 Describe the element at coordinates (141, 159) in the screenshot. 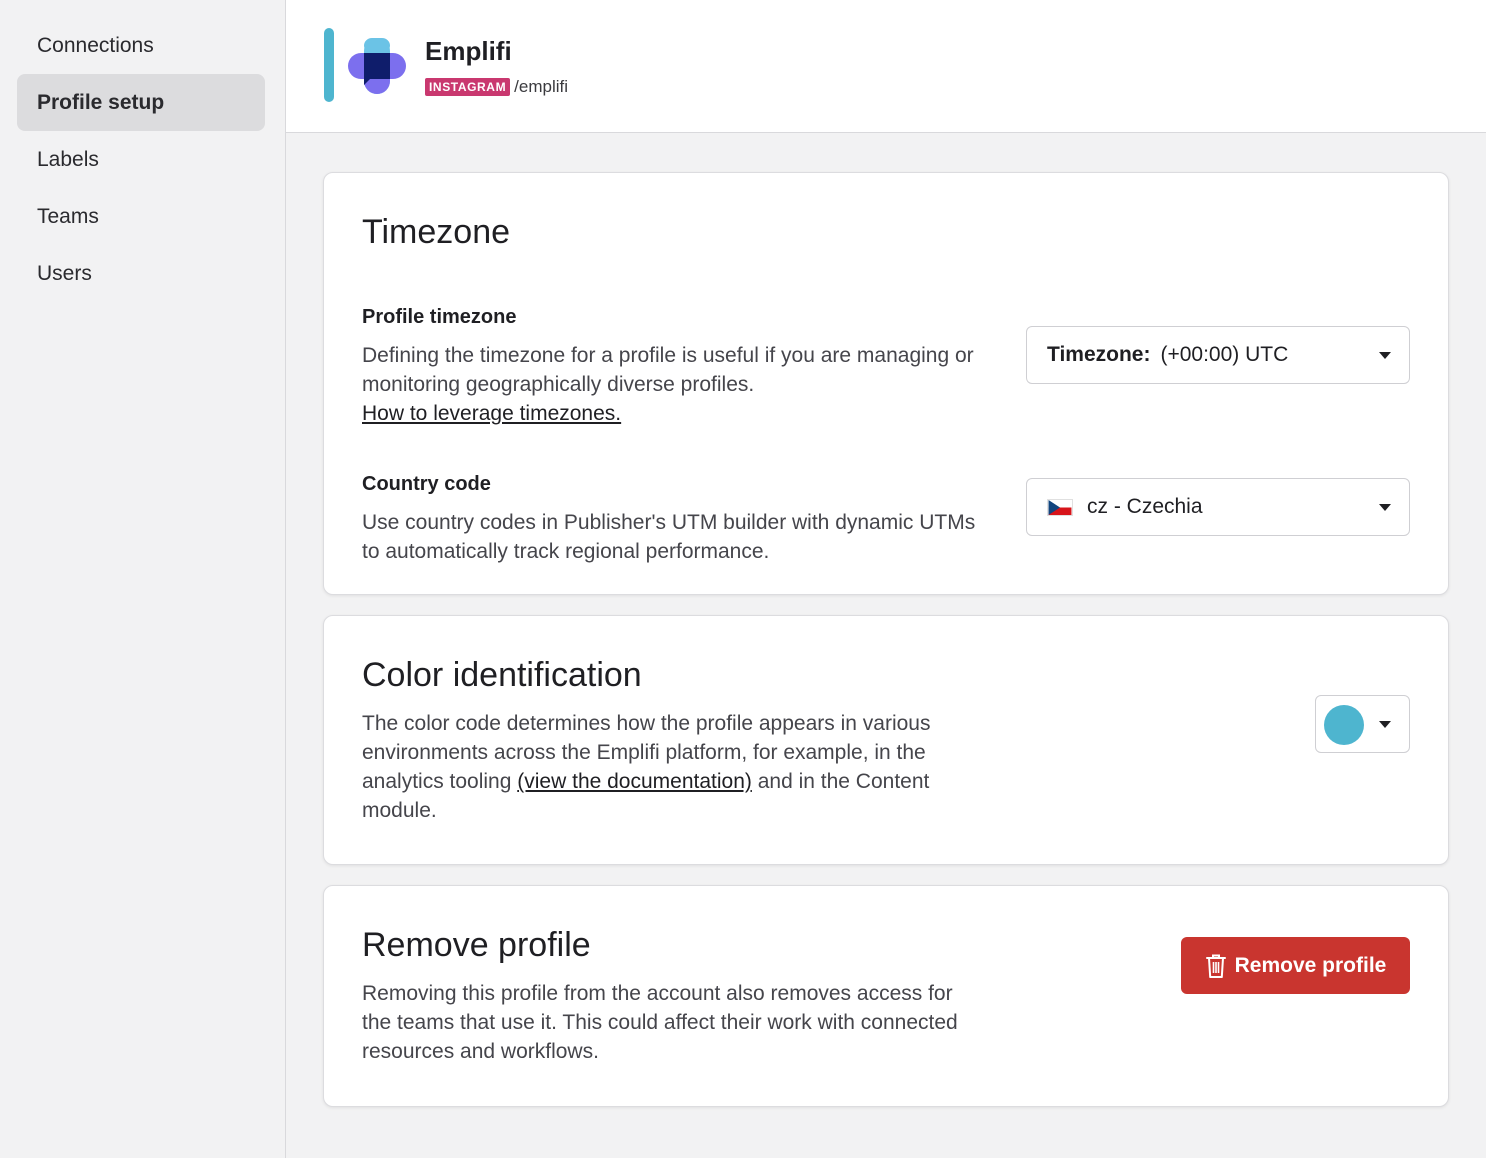

I see `sidebar-item-labels: Labels` at that location.